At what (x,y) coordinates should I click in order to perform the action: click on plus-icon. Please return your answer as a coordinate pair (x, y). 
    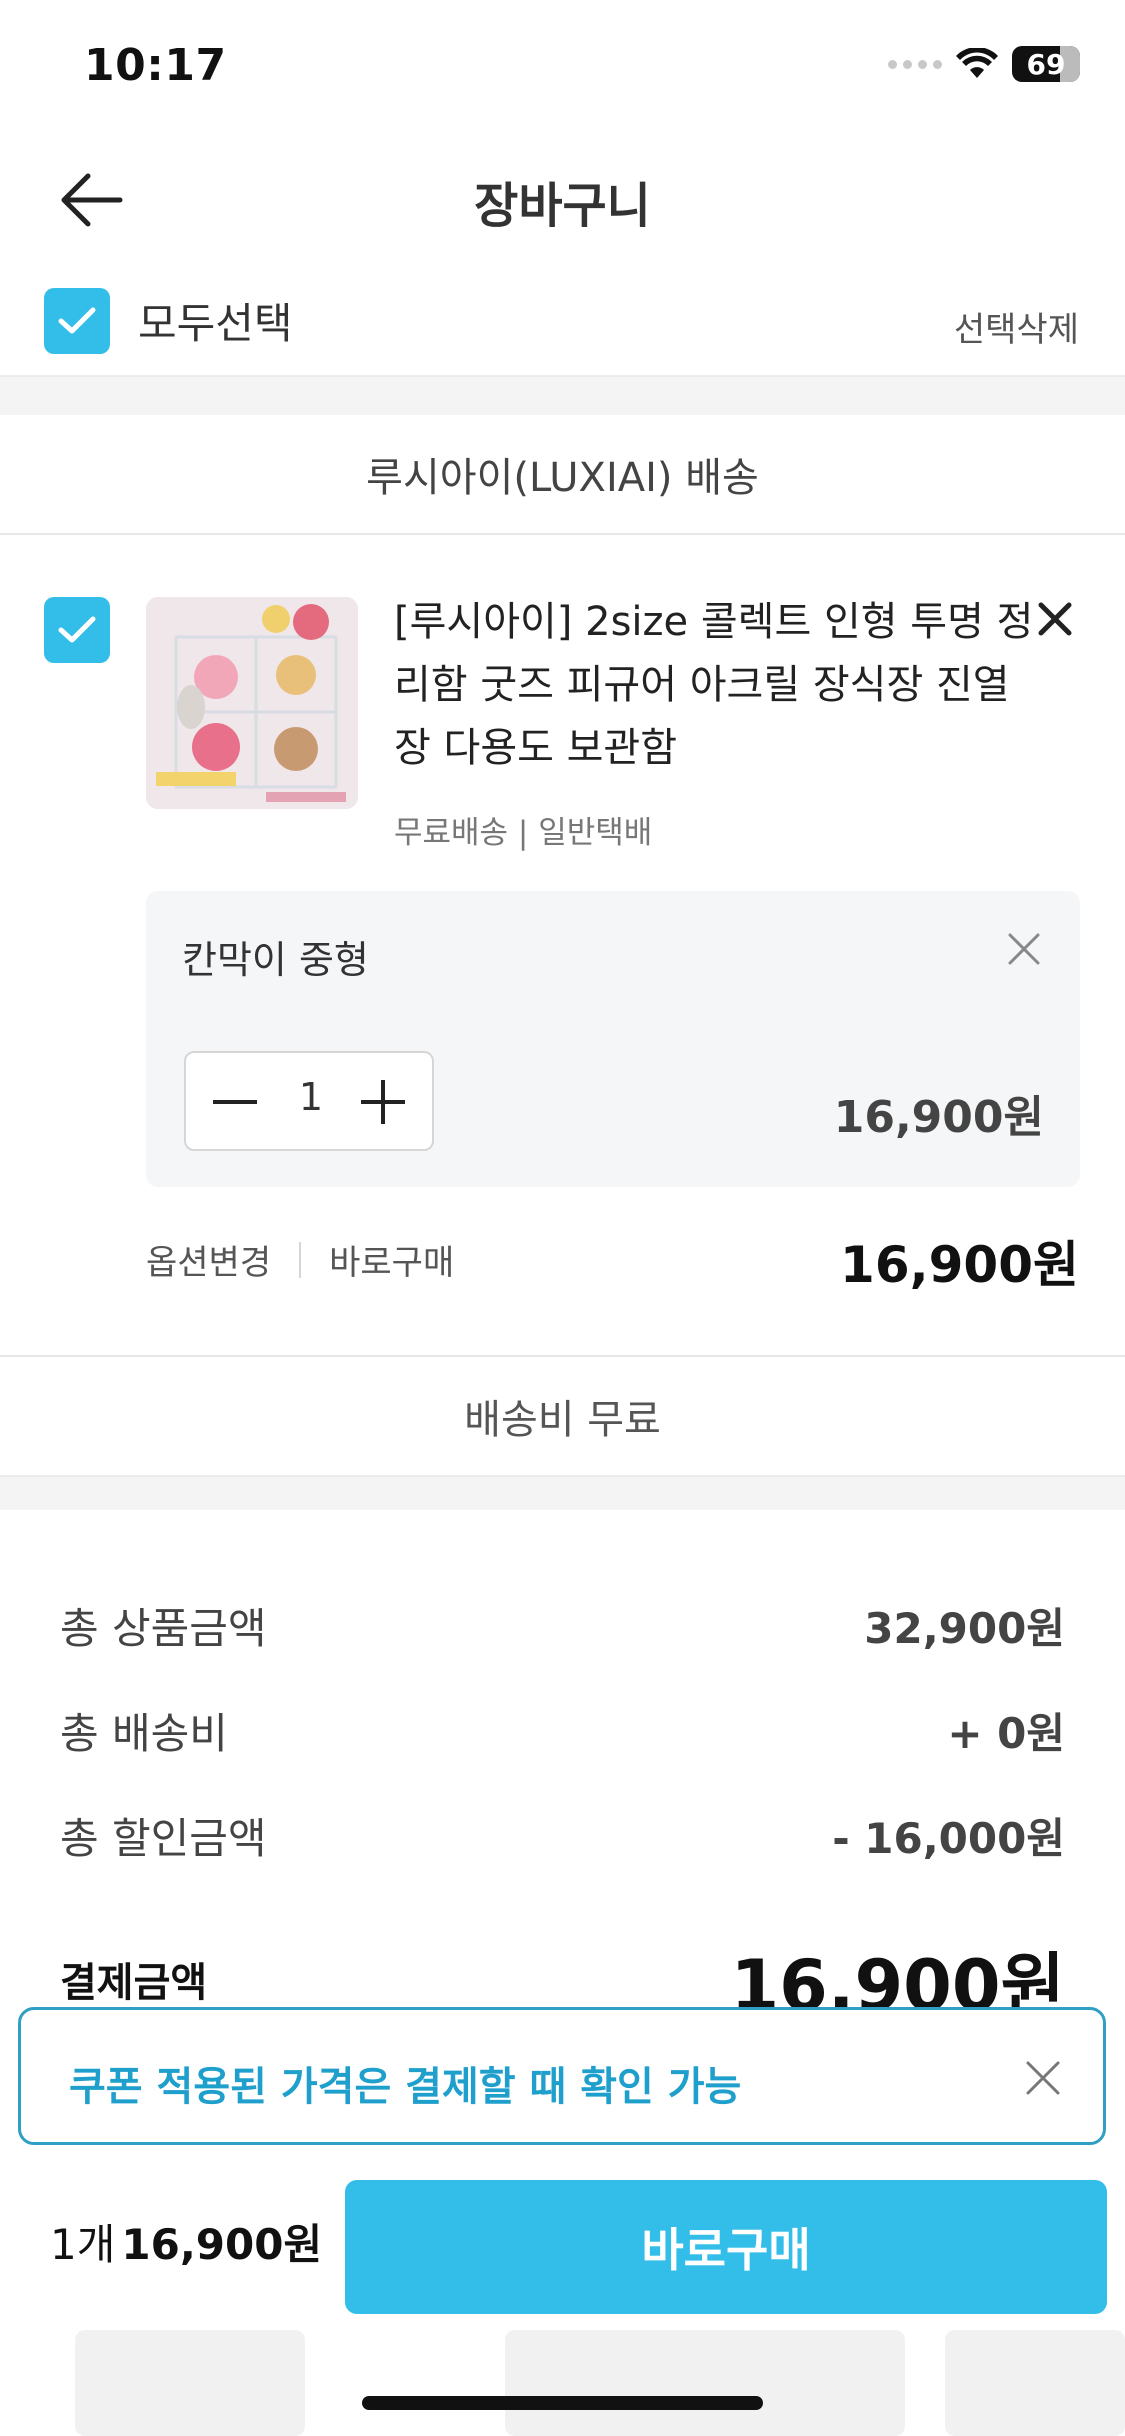
    Looking at the image, I should click on (383, 1102).